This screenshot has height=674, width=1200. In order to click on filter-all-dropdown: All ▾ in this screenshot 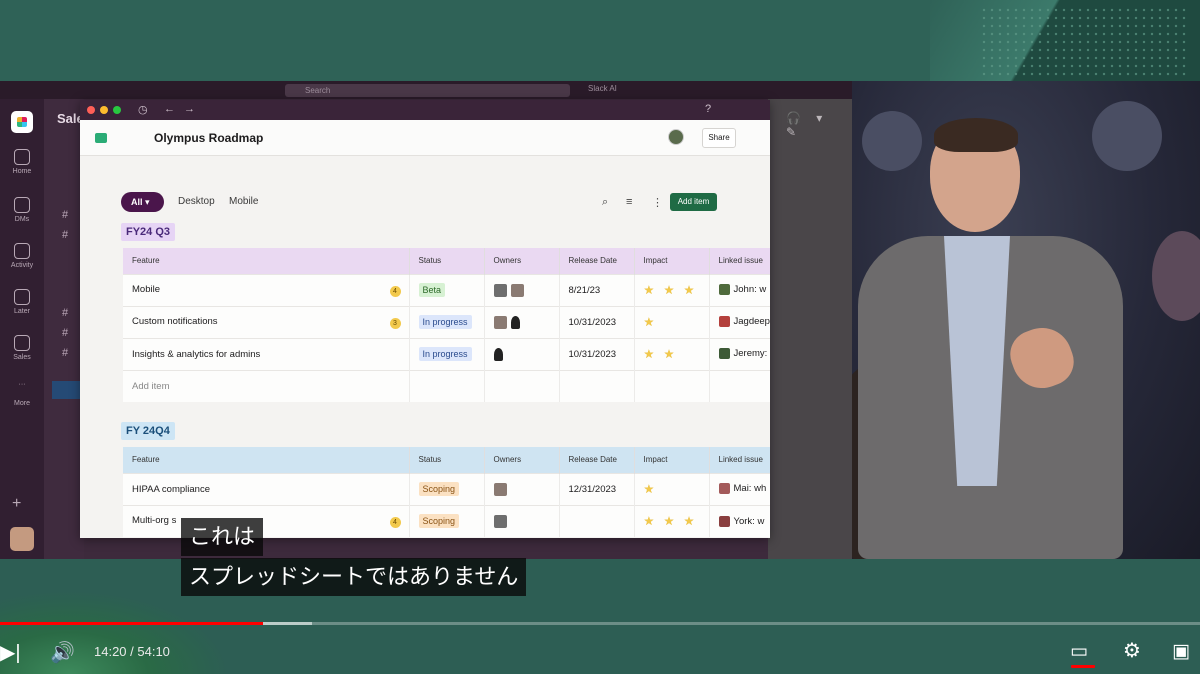, I will do `click(142, 202)`.